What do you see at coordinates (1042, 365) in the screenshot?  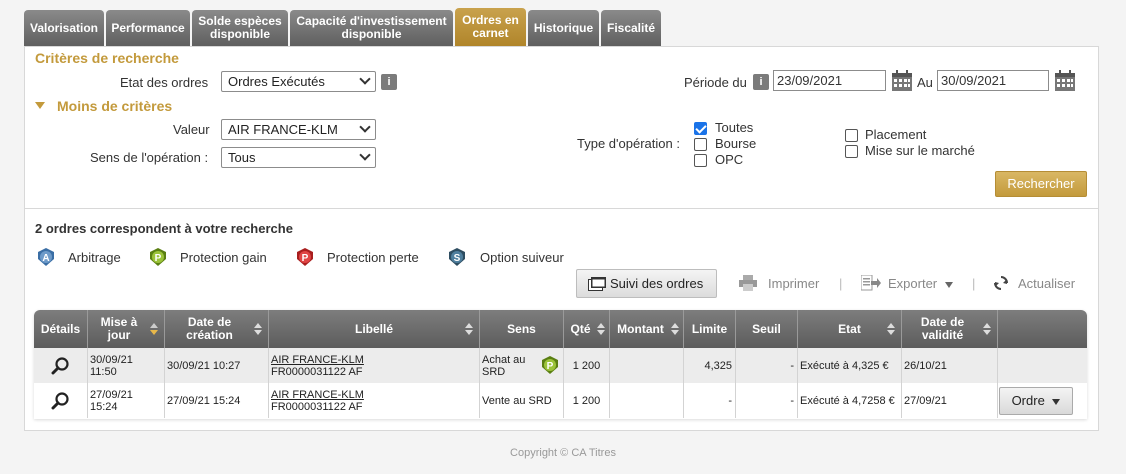 I see `action-cell` at bounding box center [1042, 365].